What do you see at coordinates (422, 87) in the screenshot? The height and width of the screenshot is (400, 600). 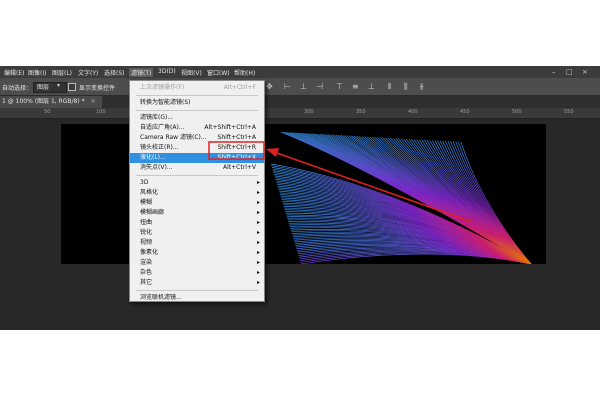 I see `distribute-right-icon: ⫵` at bounding box center [422, 87].